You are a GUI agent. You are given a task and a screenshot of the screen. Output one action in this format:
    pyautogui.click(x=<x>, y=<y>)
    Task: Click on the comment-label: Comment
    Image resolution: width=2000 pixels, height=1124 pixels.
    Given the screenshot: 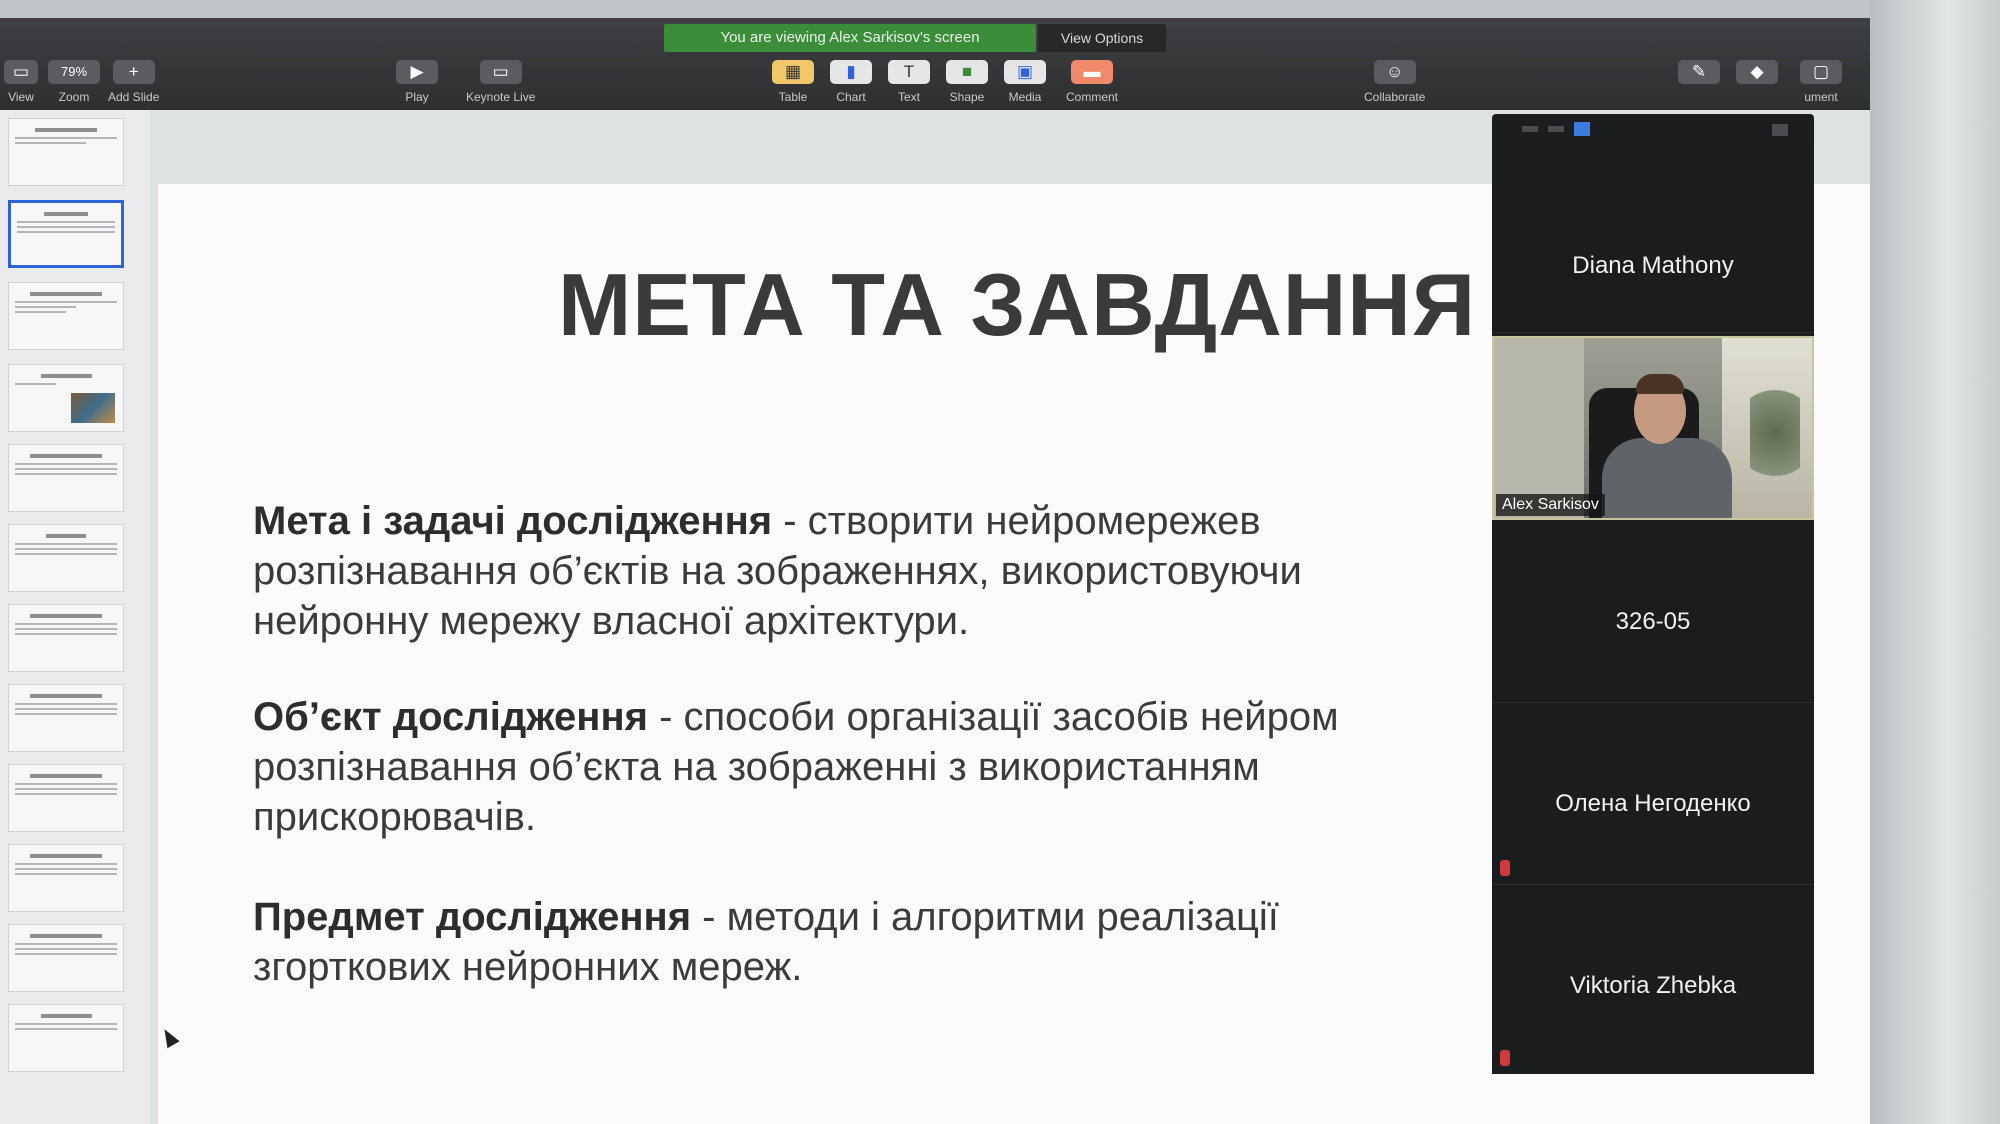 What is the action you would take?
    pyautogui.click(x=1092, y=97)
    